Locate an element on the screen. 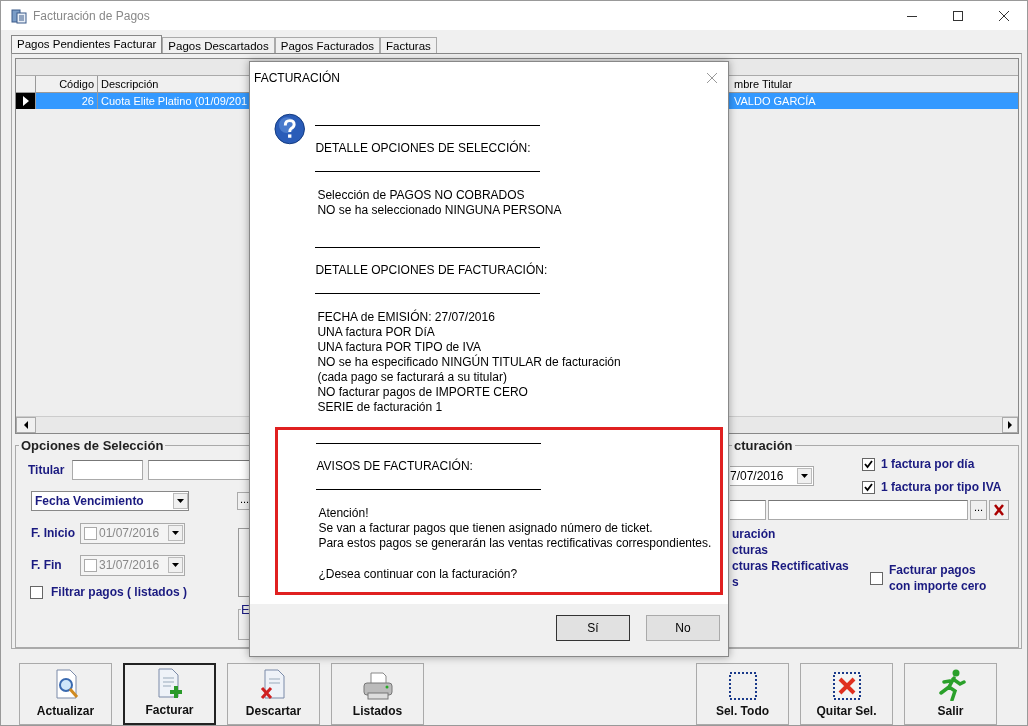 This screenshot has width=1028, height=726. row-pointer-icon is located at coordinates (25, 101).